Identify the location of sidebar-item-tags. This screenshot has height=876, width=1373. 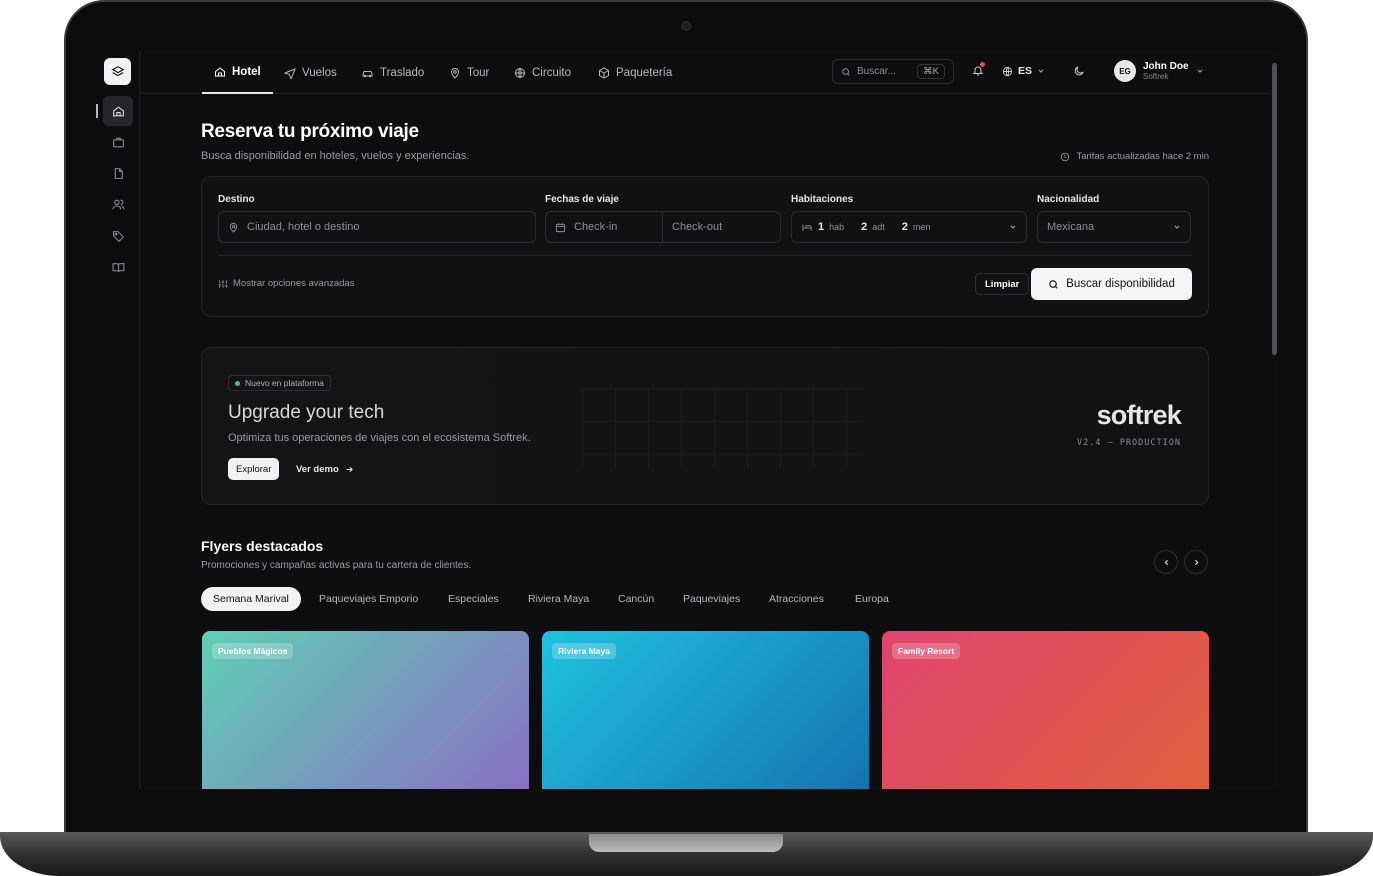
(118, 236).